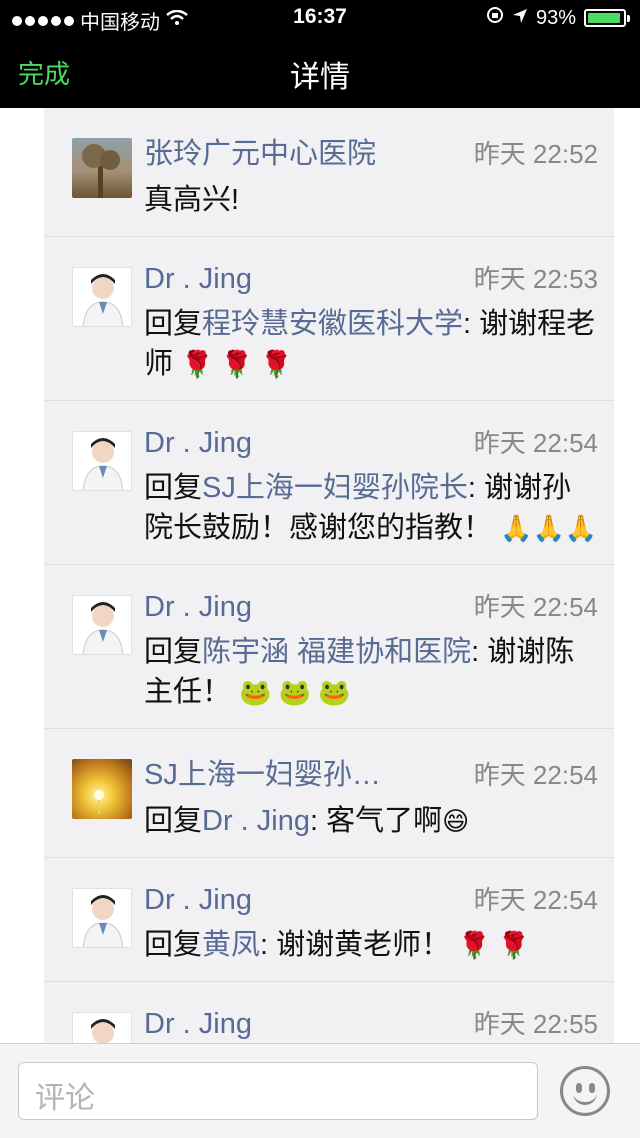 This screenshot has width=640, height=1138. What do you see at coordinates (520, 18) in the screenshot?
I see `location-icon` at bounding box center [520, 18].